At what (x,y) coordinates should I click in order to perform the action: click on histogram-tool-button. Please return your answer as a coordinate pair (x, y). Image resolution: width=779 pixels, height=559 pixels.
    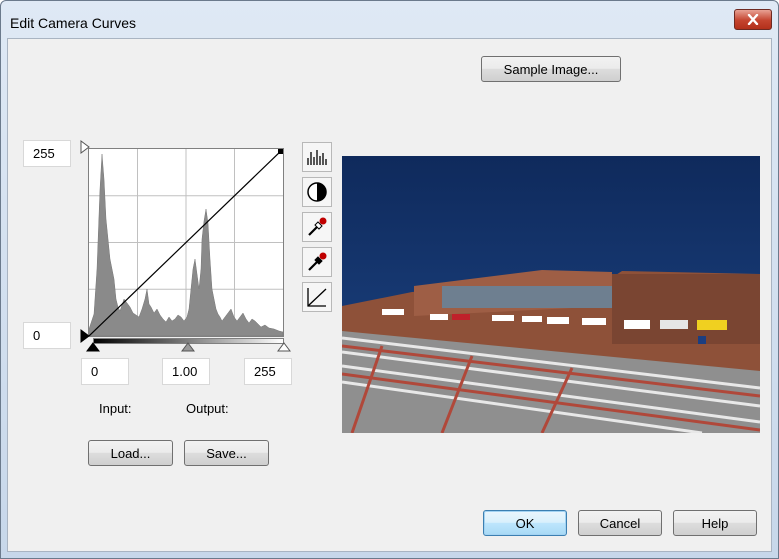
    Looking at the image, I should click on (317, 157).